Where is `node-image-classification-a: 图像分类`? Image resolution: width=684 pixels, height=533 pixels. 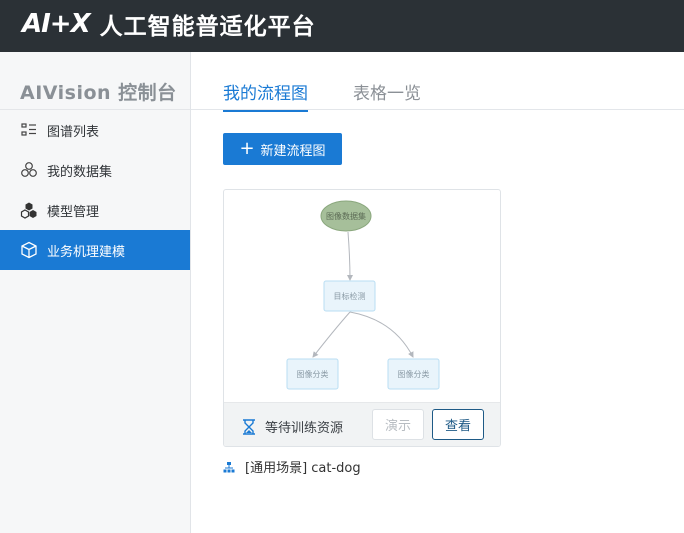
node-image-classification-a: 图像分类 is located at coordinates (312, 374).